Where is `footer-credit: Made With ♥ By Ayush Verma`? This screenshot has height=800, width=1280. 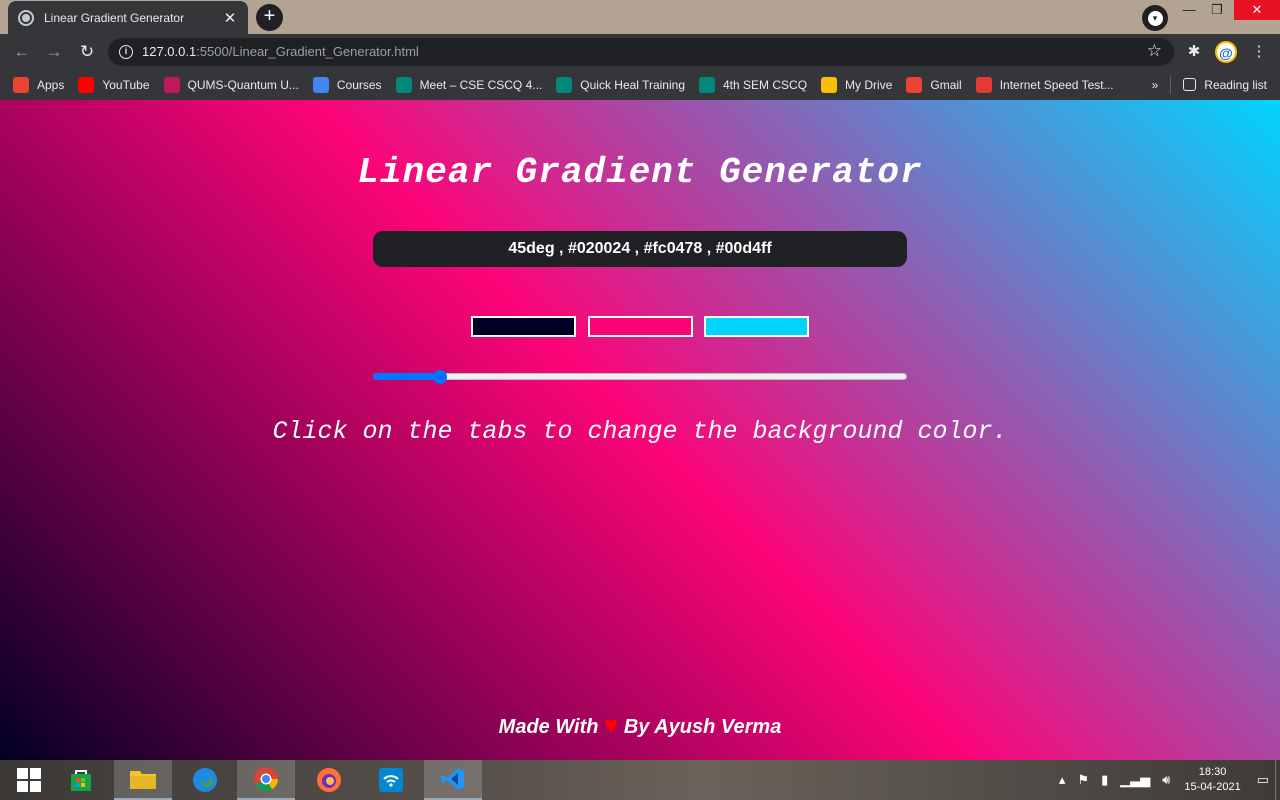 footer-credit: Made With ♥ By Ayush Verma is located at coordinates (640, 726).